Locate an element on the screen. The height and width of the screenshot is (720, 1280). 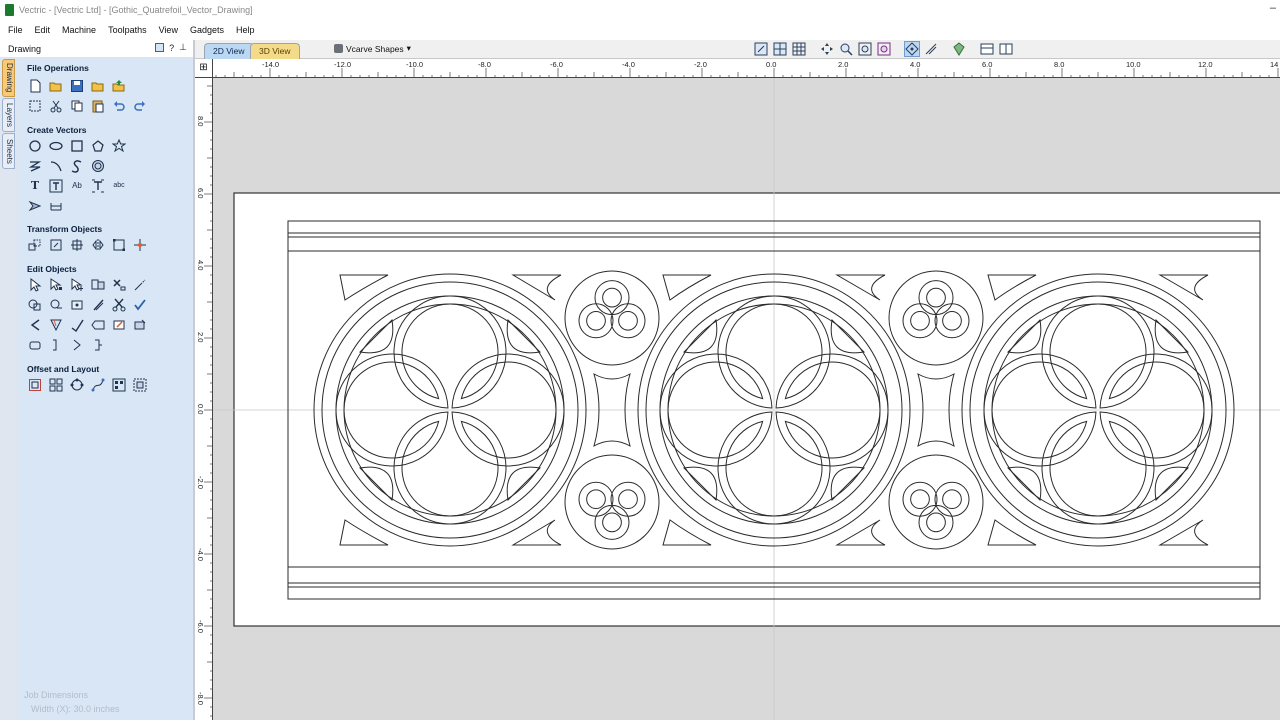
ruler-label: -8.0 is located at coordinates (484, 64).